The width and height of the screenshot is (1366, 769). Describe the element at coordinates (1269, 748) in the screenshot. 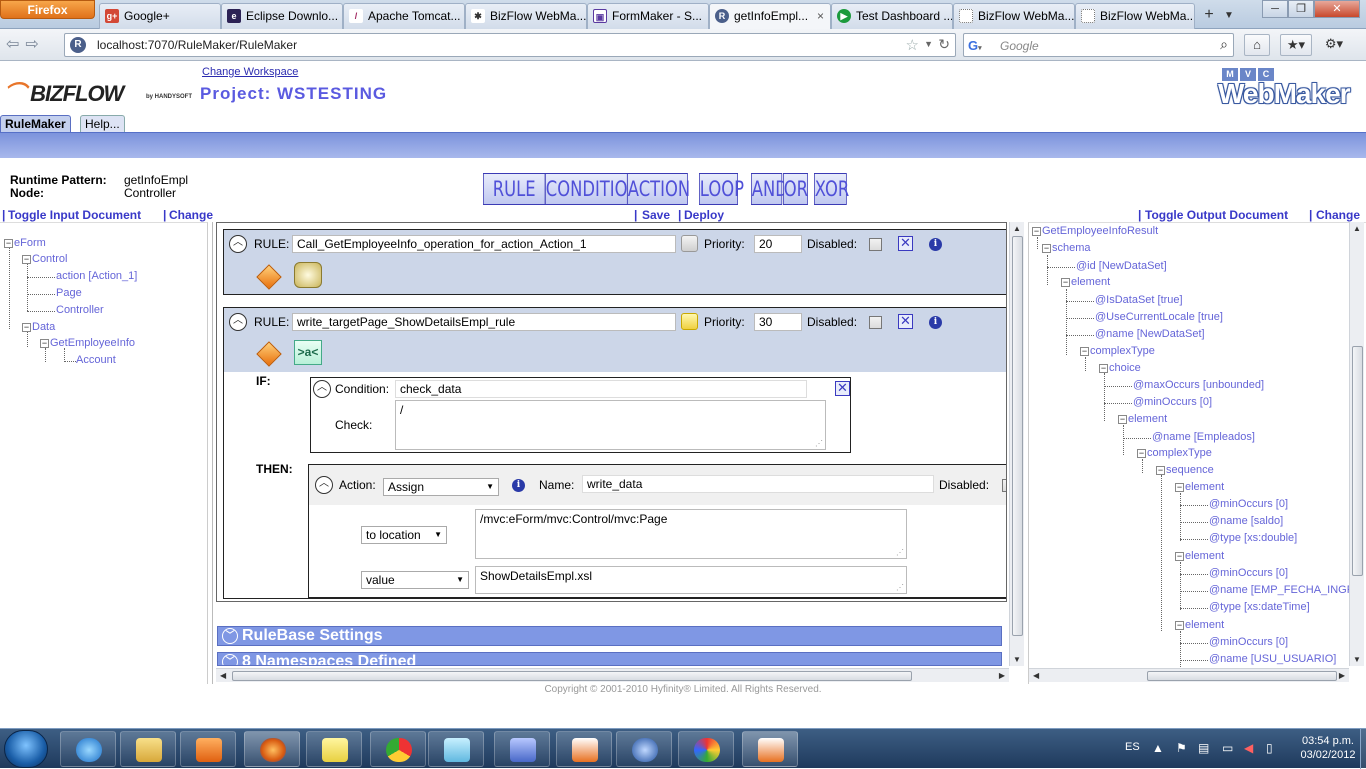

I see `battery-icon: ▯` at that location.